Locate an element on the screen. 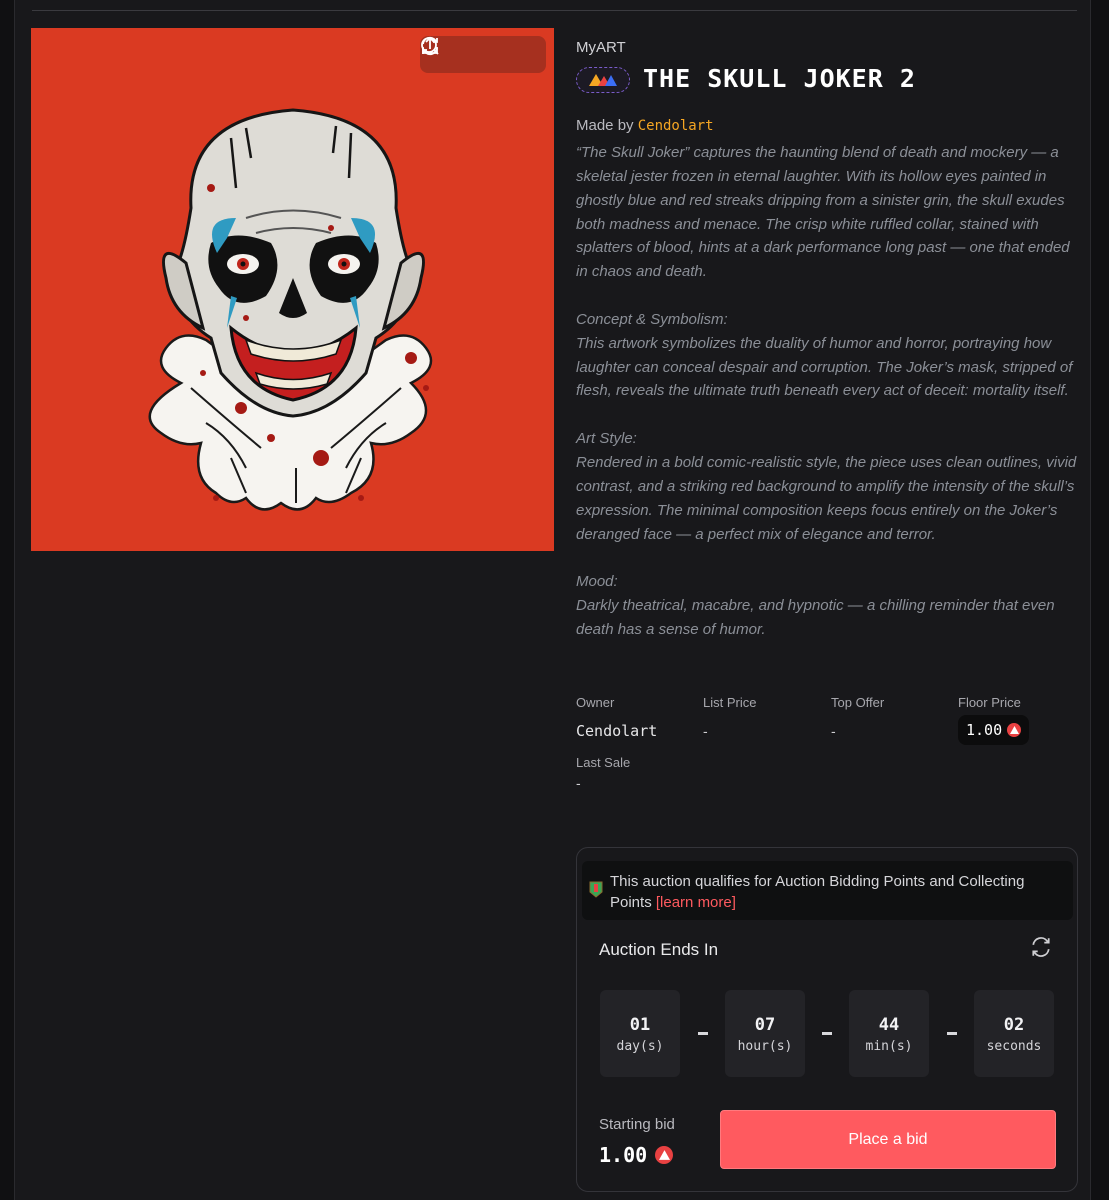  description-heading: Art Style: is located at coordinates (606, 439).